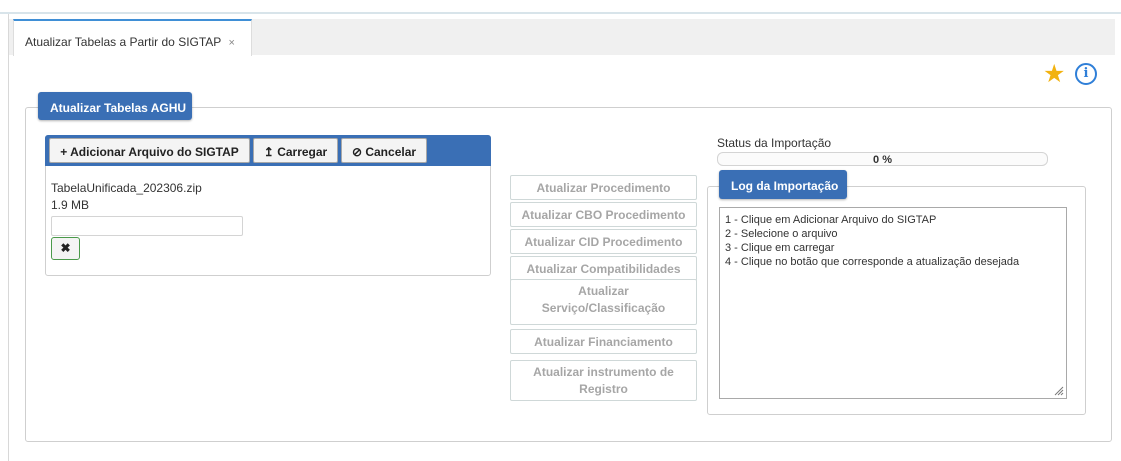 This screenshot has height=461, width=1121. I want to click on resize-handle-icon, so click(1058, 390).